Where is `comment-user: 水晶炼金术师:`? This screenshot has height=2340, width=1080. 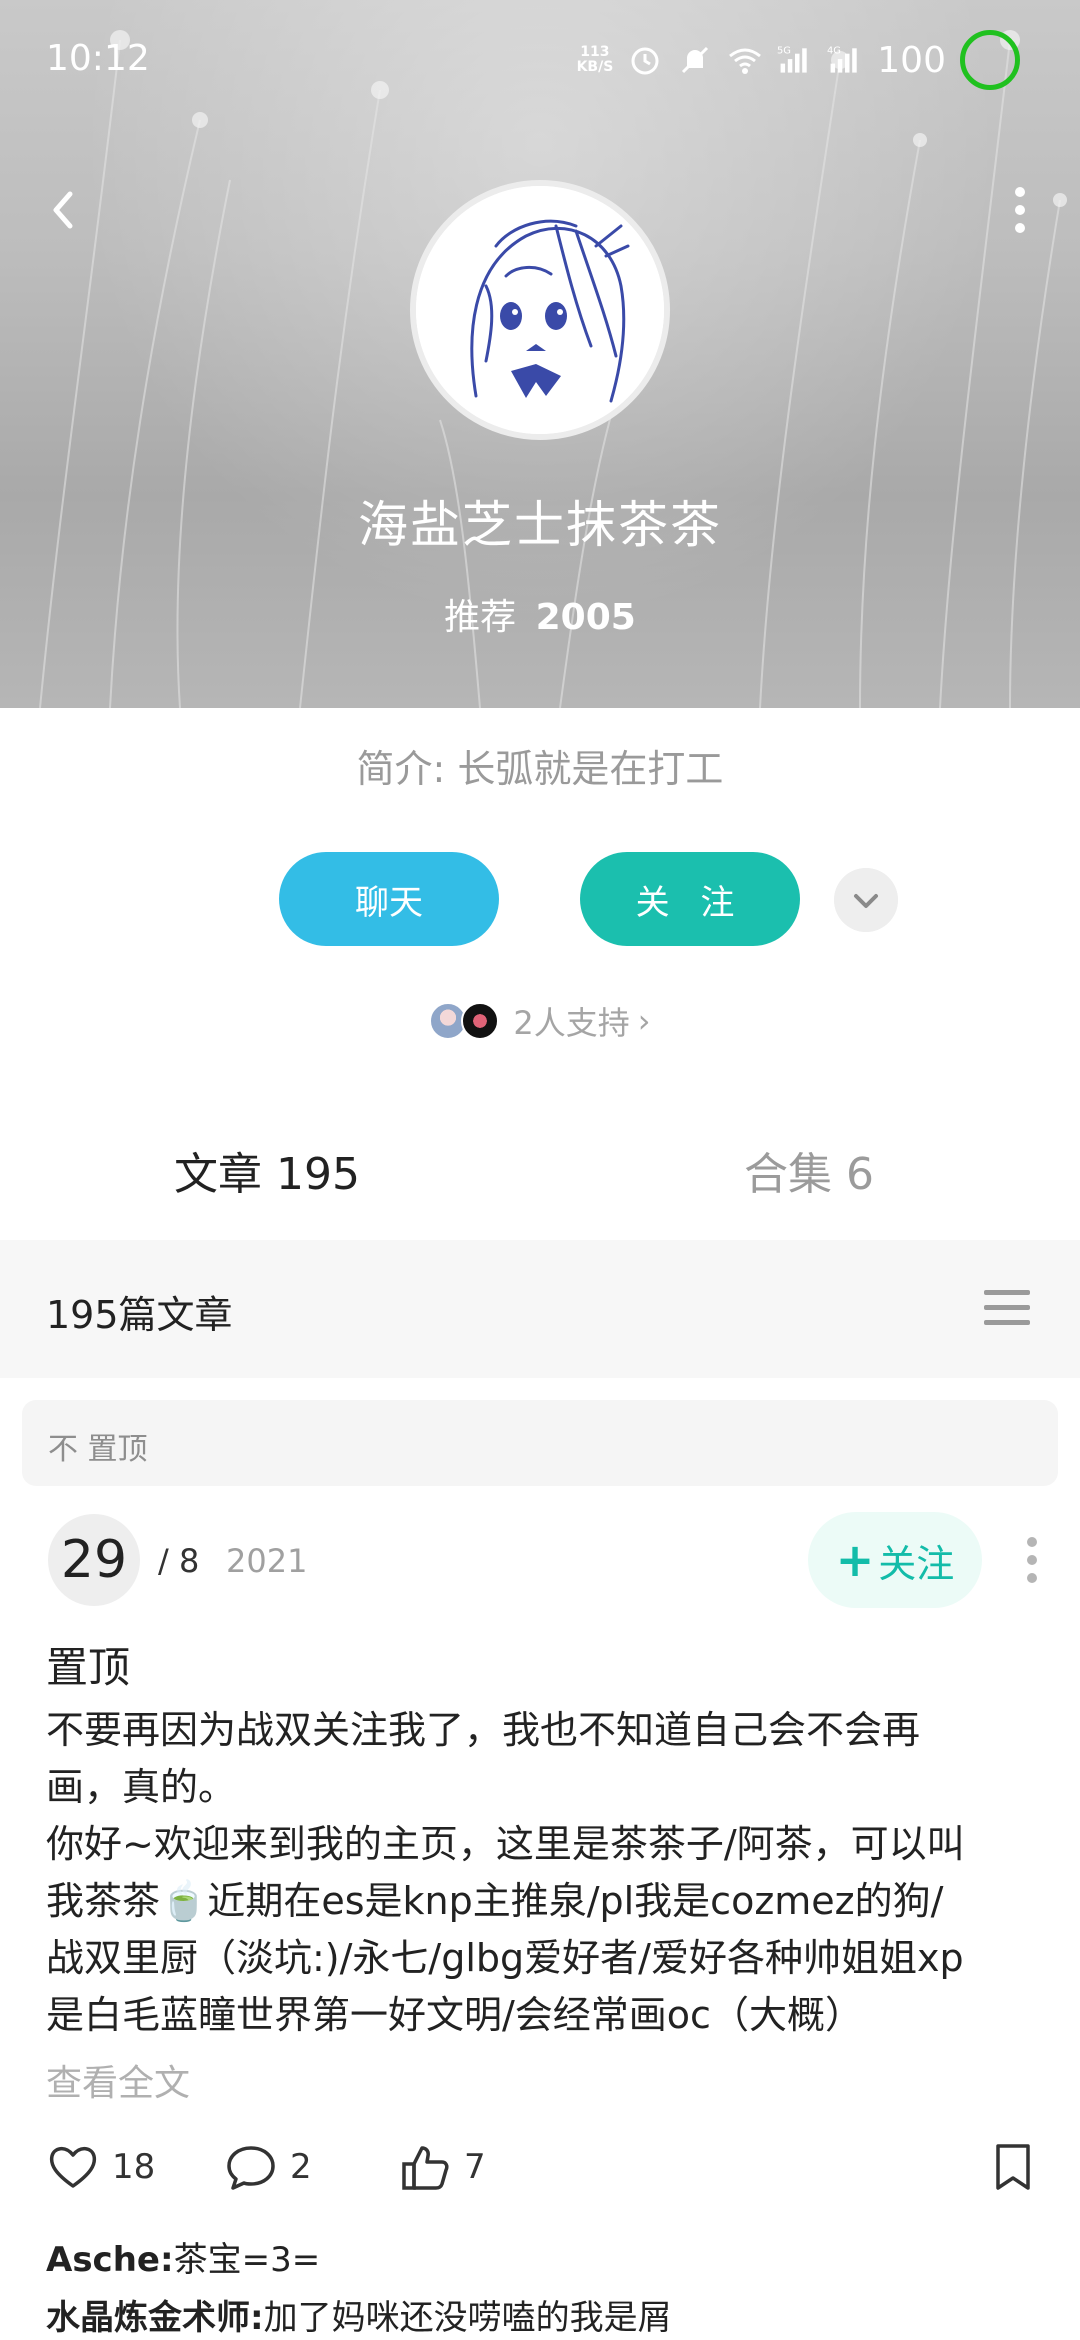 comment-user: 水晶炼金术师: is located at coordinates (155, 2318).